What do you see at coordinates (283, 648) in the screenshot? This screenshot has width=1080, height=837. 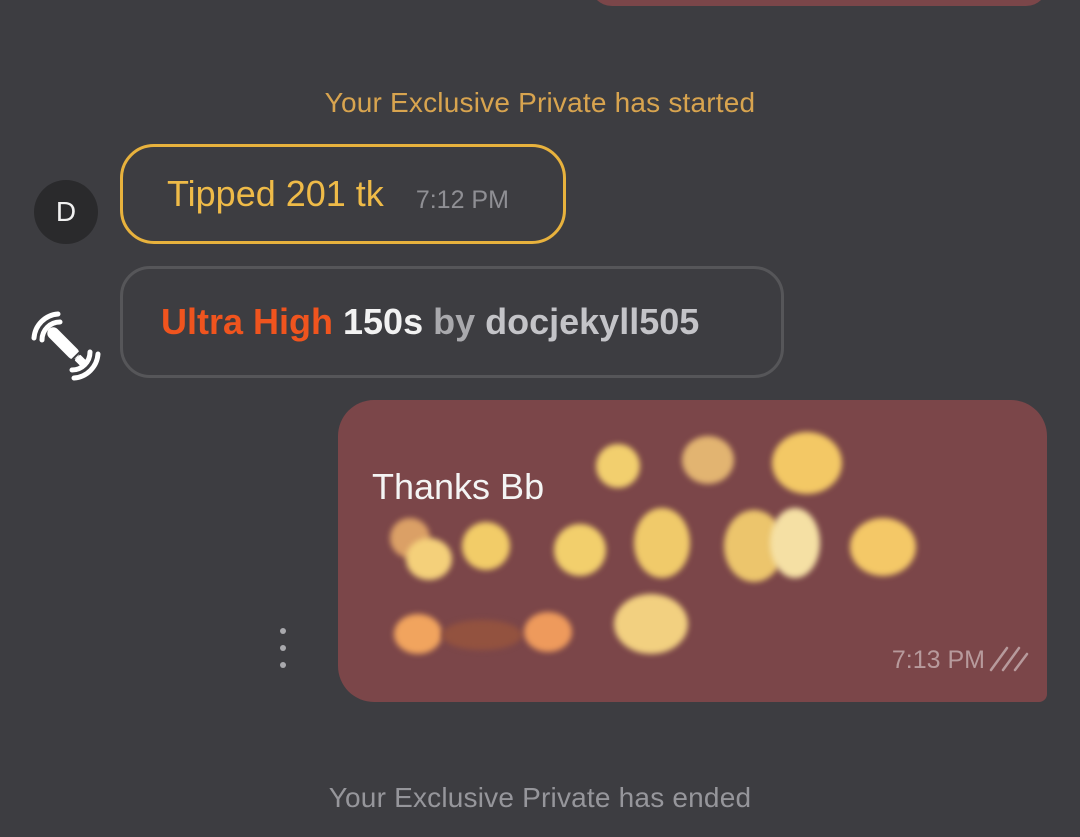 I see `more-vertical-icon` at bounding box center [283, 648].